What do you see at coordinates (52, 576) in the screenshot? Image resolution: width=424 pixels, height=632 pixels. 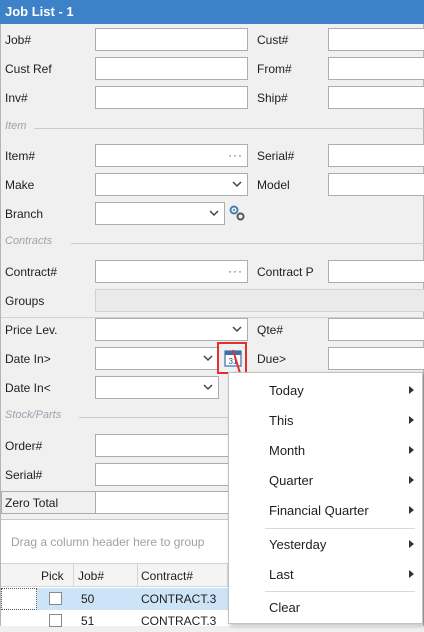 I see `column-pick: Pick` at bounding box center [52, 576].